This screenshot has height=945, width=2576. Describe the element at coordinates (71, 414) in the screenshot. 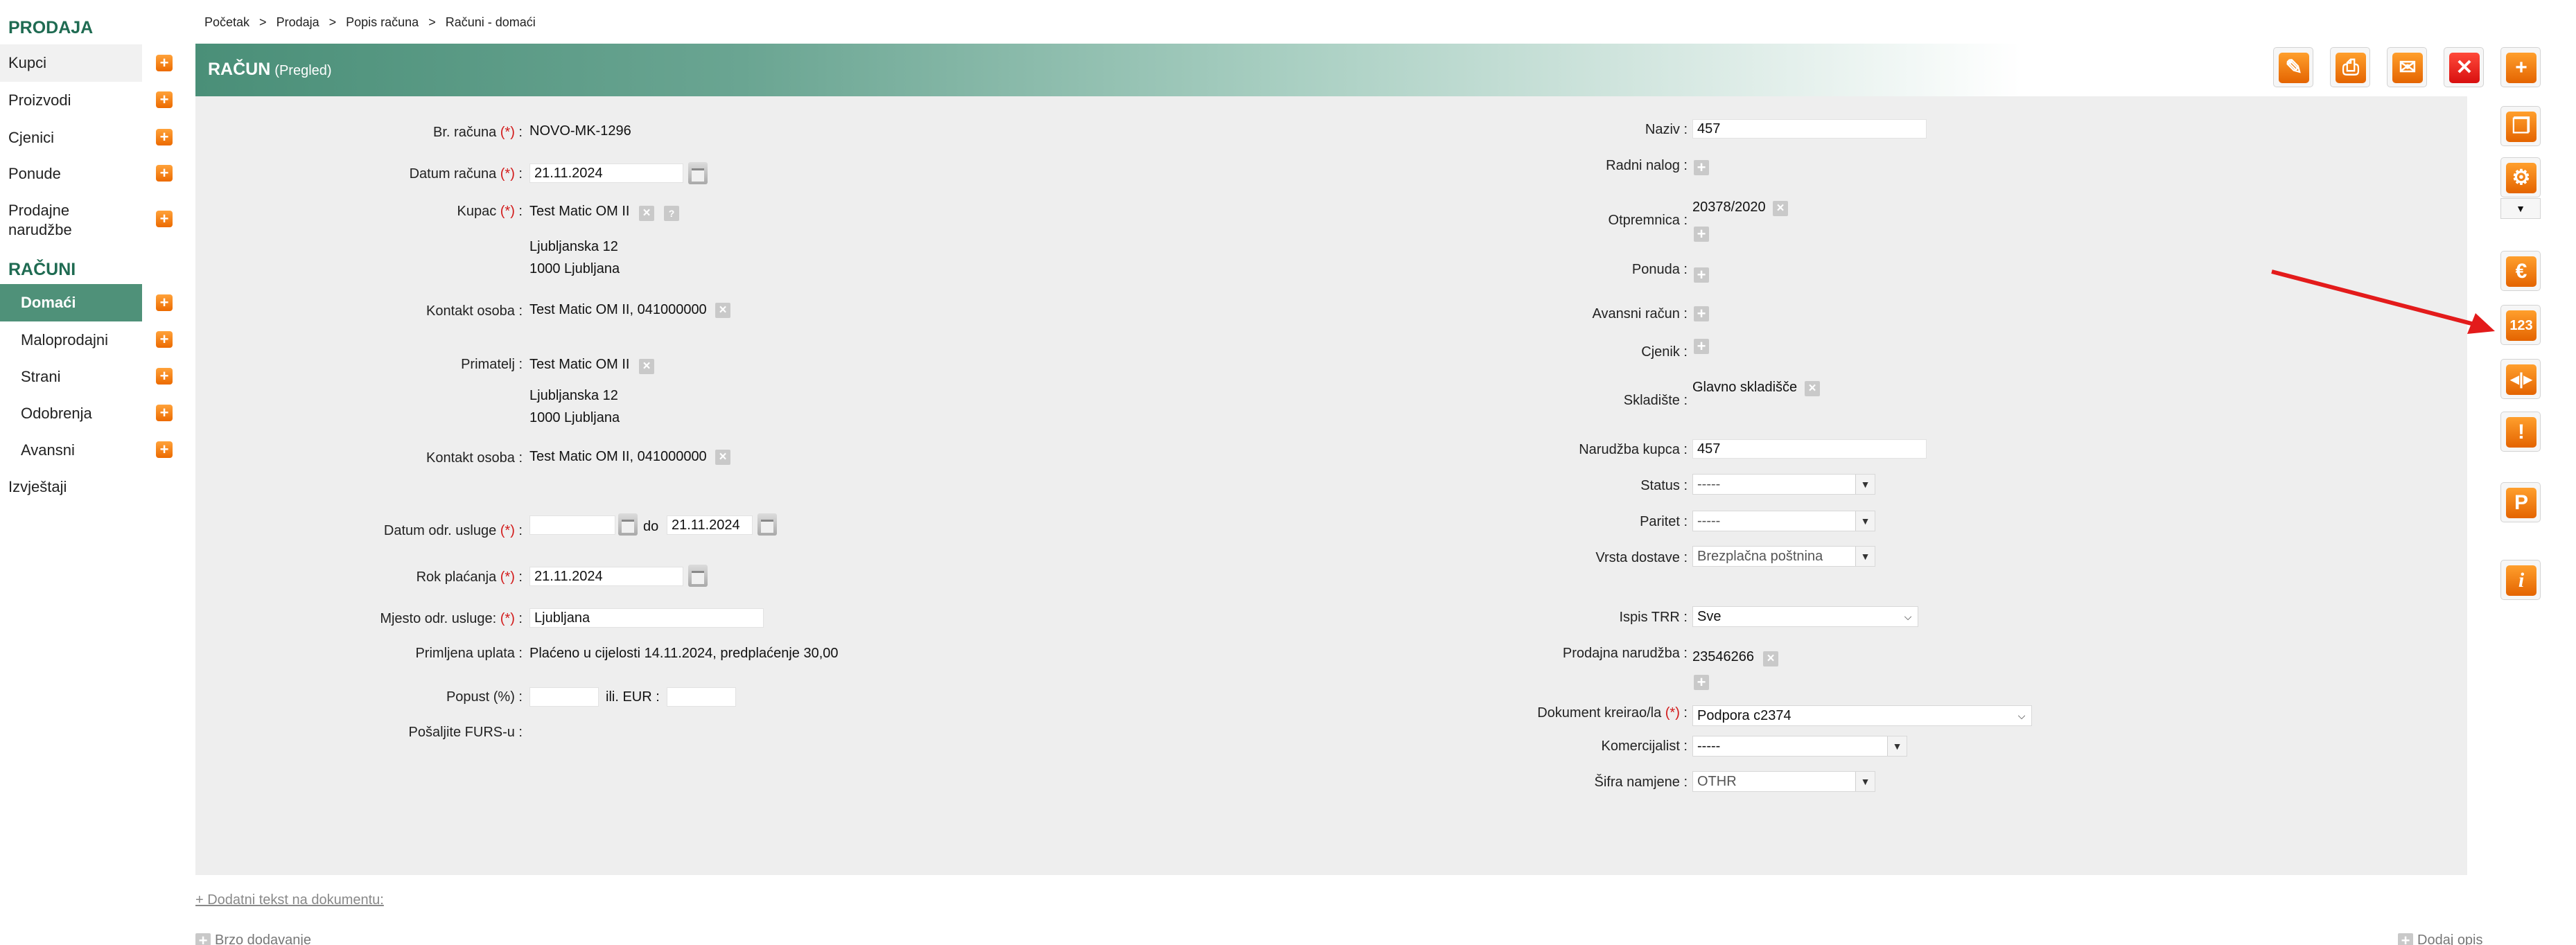

I see `sidebar-item-odobrenja: Odobrenja` at that location.